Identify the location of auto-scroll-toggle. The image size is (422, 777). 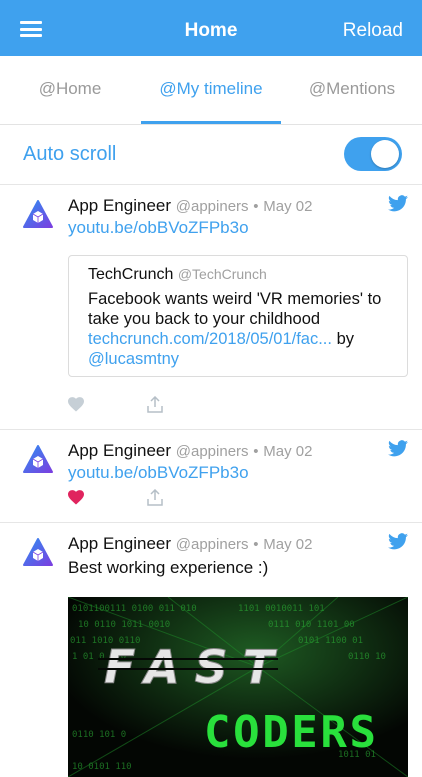
(373, 154).